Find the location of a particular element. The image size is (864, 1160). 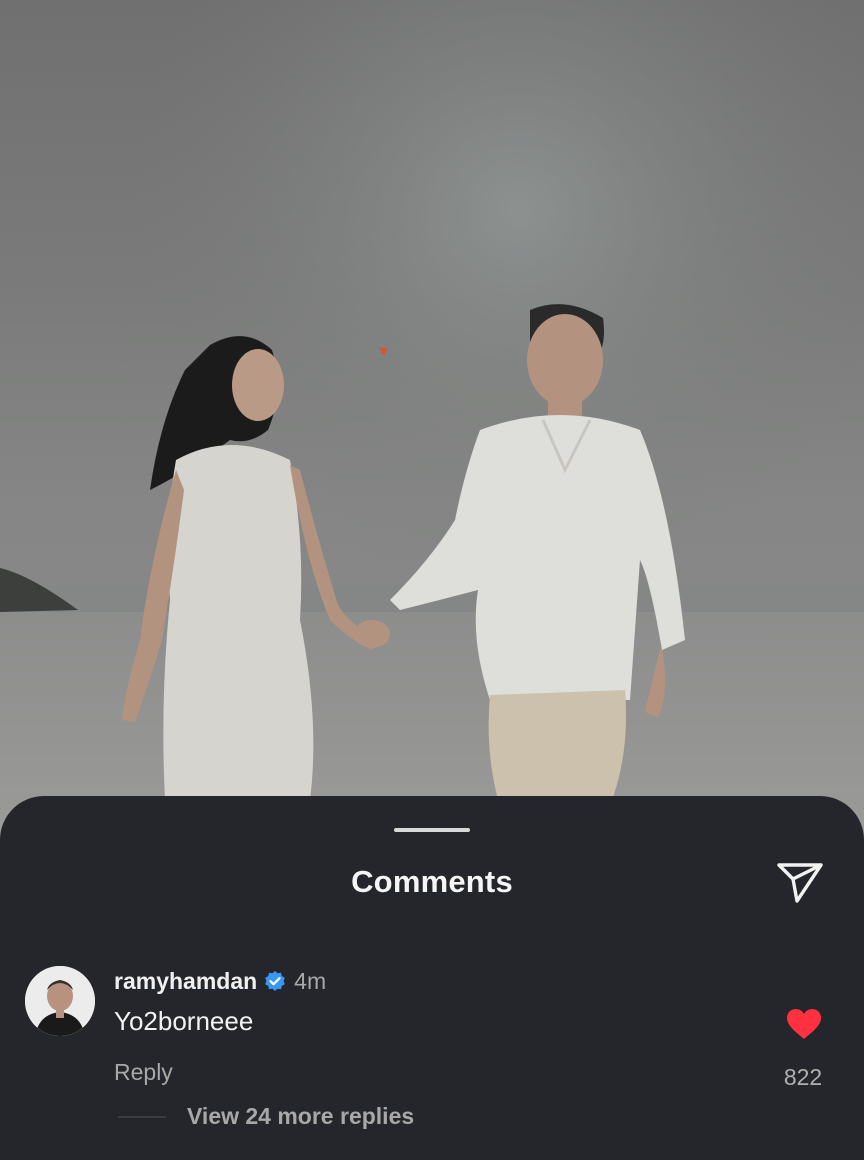

like-count: 822 is located at coordinates (803, 1077).